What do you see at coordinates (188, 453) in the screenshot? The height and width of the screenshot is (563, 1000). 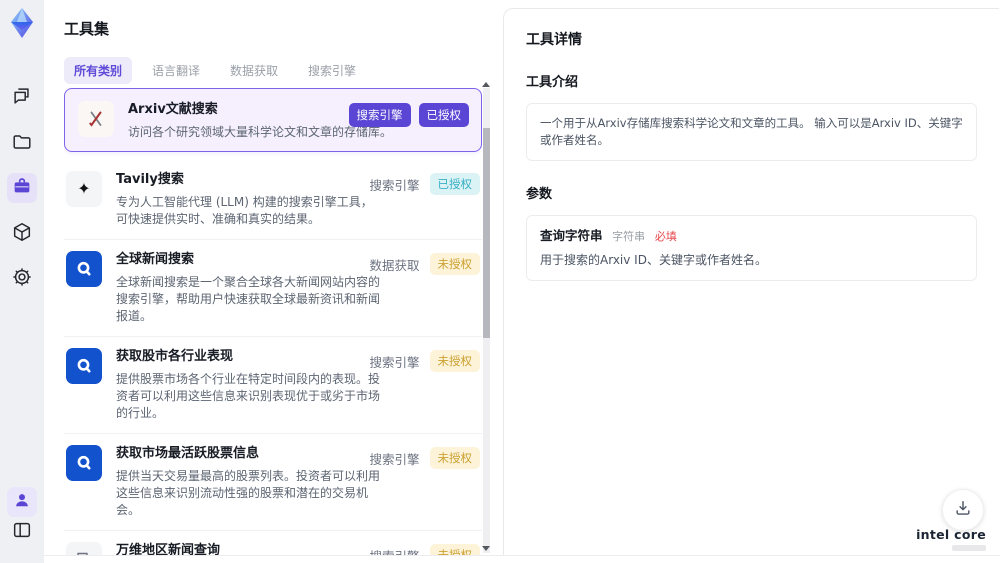 I see `tool-title: 获取市场最活跃股票信息` at bounding box center [188, 453].